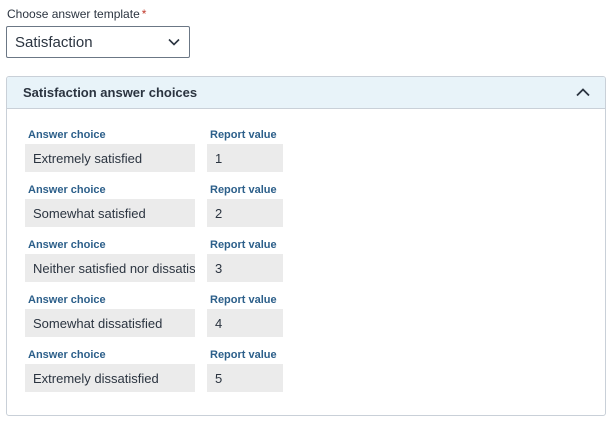  What do you see at coordinates (144, 14) in the screenshot?
I see `required-marker: *` at bounding box center [144, 14].